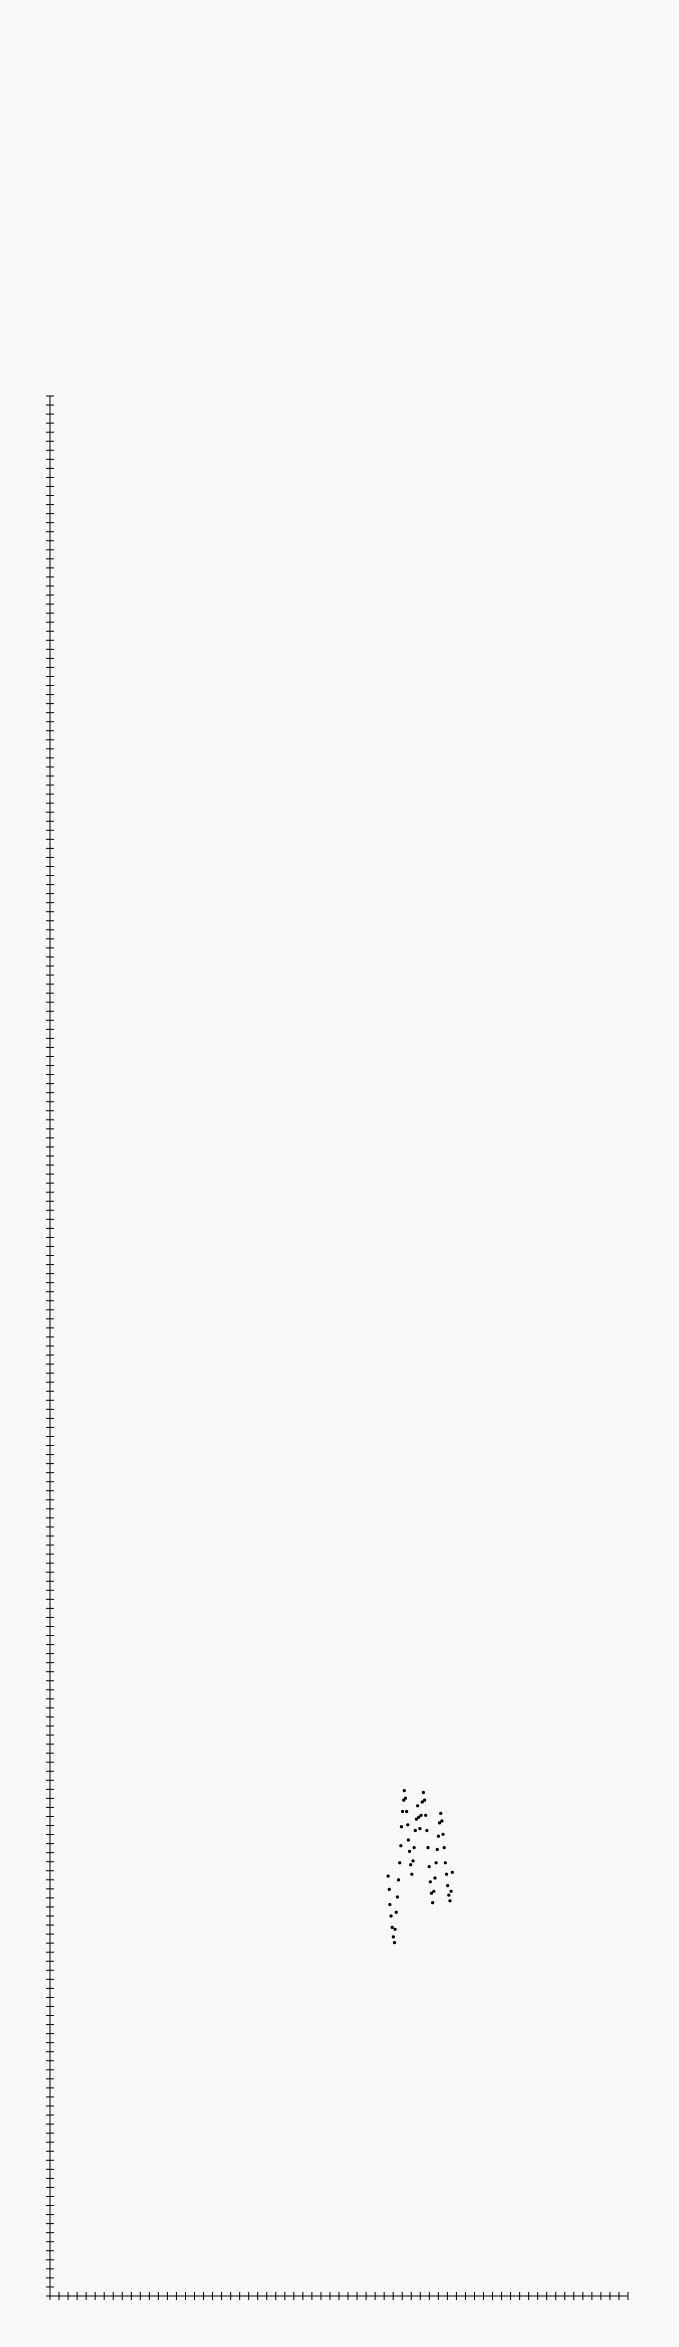 The width and height of the screenshot is (679, 2347). What do you see at coordinates (50, 1346) in the screenshot?
I see `y-axis` at bounding box center [50, 1346].